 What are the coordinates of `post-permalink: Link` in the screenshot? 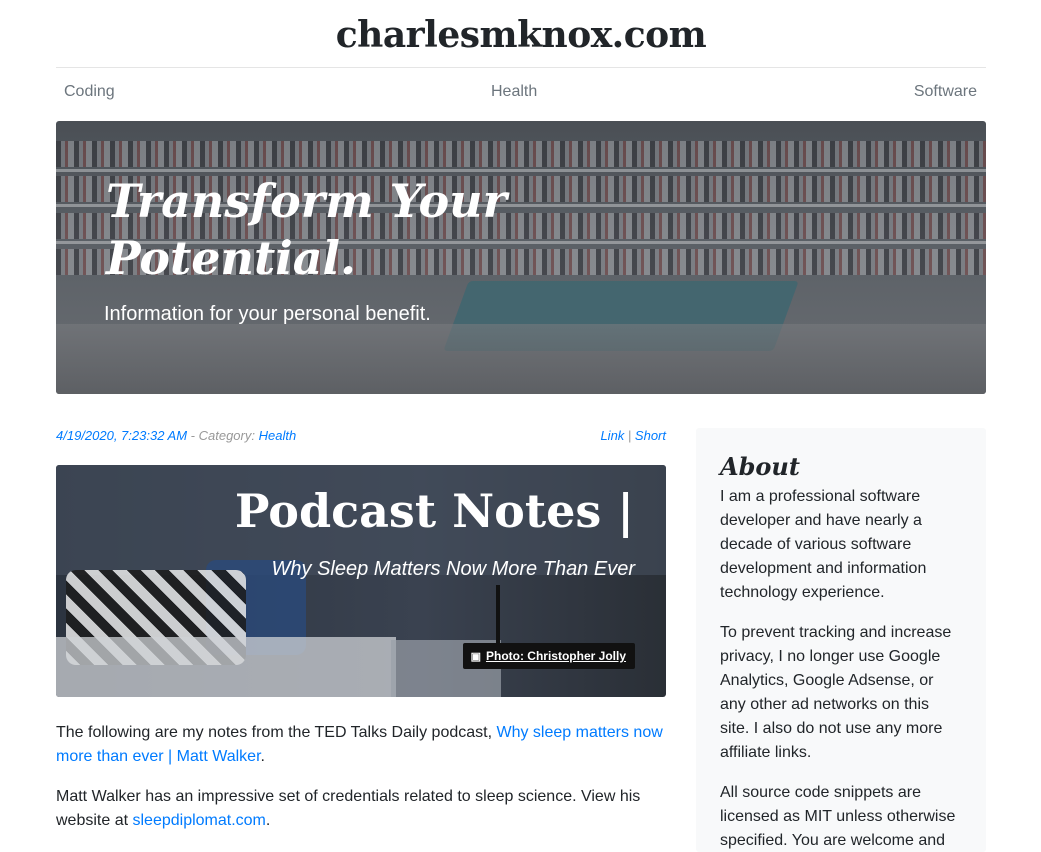 It's located at (612, 435).